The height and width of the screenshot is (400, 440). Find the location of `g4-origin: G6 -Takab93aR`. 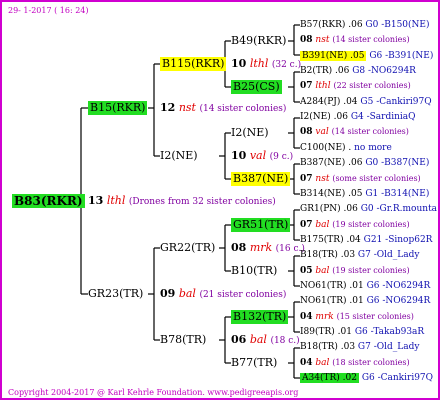

g4-origin: G6 -Takab93aR is located at coordinates (389, 332).